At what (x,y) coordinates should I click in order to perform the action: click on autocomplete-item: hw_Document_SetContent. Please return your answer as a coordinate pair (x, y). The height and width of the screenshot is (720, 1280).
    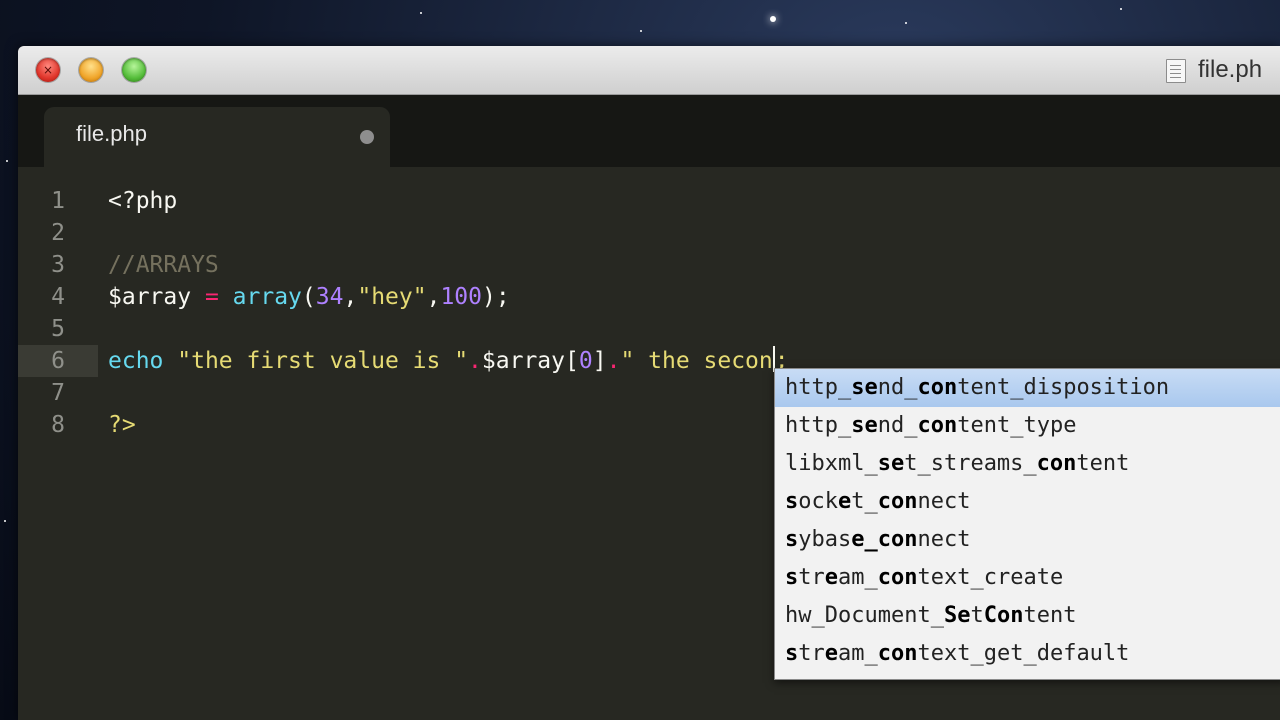
    Looking at the image, I should click on (1027, 616).